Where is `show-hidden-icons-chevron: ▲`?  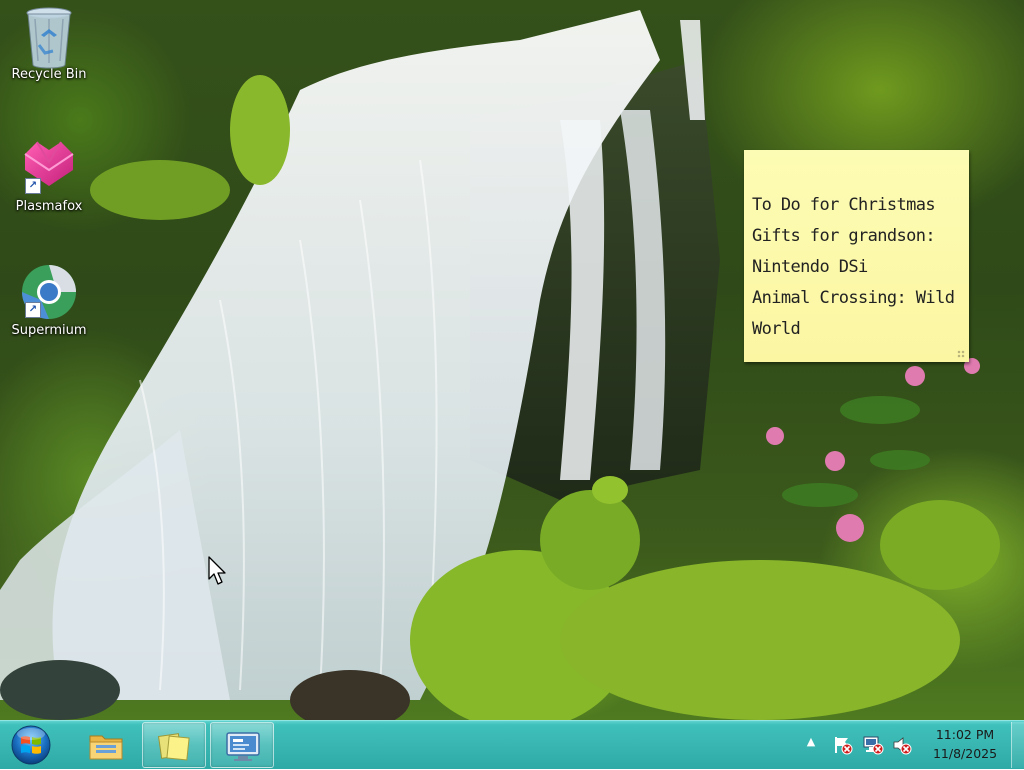
show-hidden-icons-chevron: ▲ is located at coordinates (811, 742).